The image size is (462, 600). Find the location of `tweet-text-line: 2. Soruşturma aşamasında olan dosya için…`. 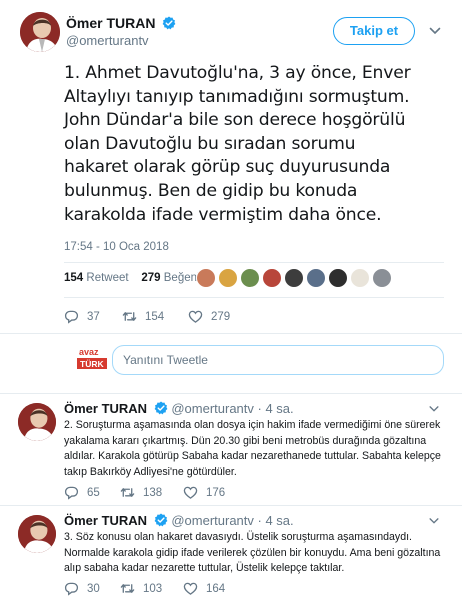

tweet-text-line: 2. Soruşturma aşamasında olan dosya için… is located at coordinates (252, 425).